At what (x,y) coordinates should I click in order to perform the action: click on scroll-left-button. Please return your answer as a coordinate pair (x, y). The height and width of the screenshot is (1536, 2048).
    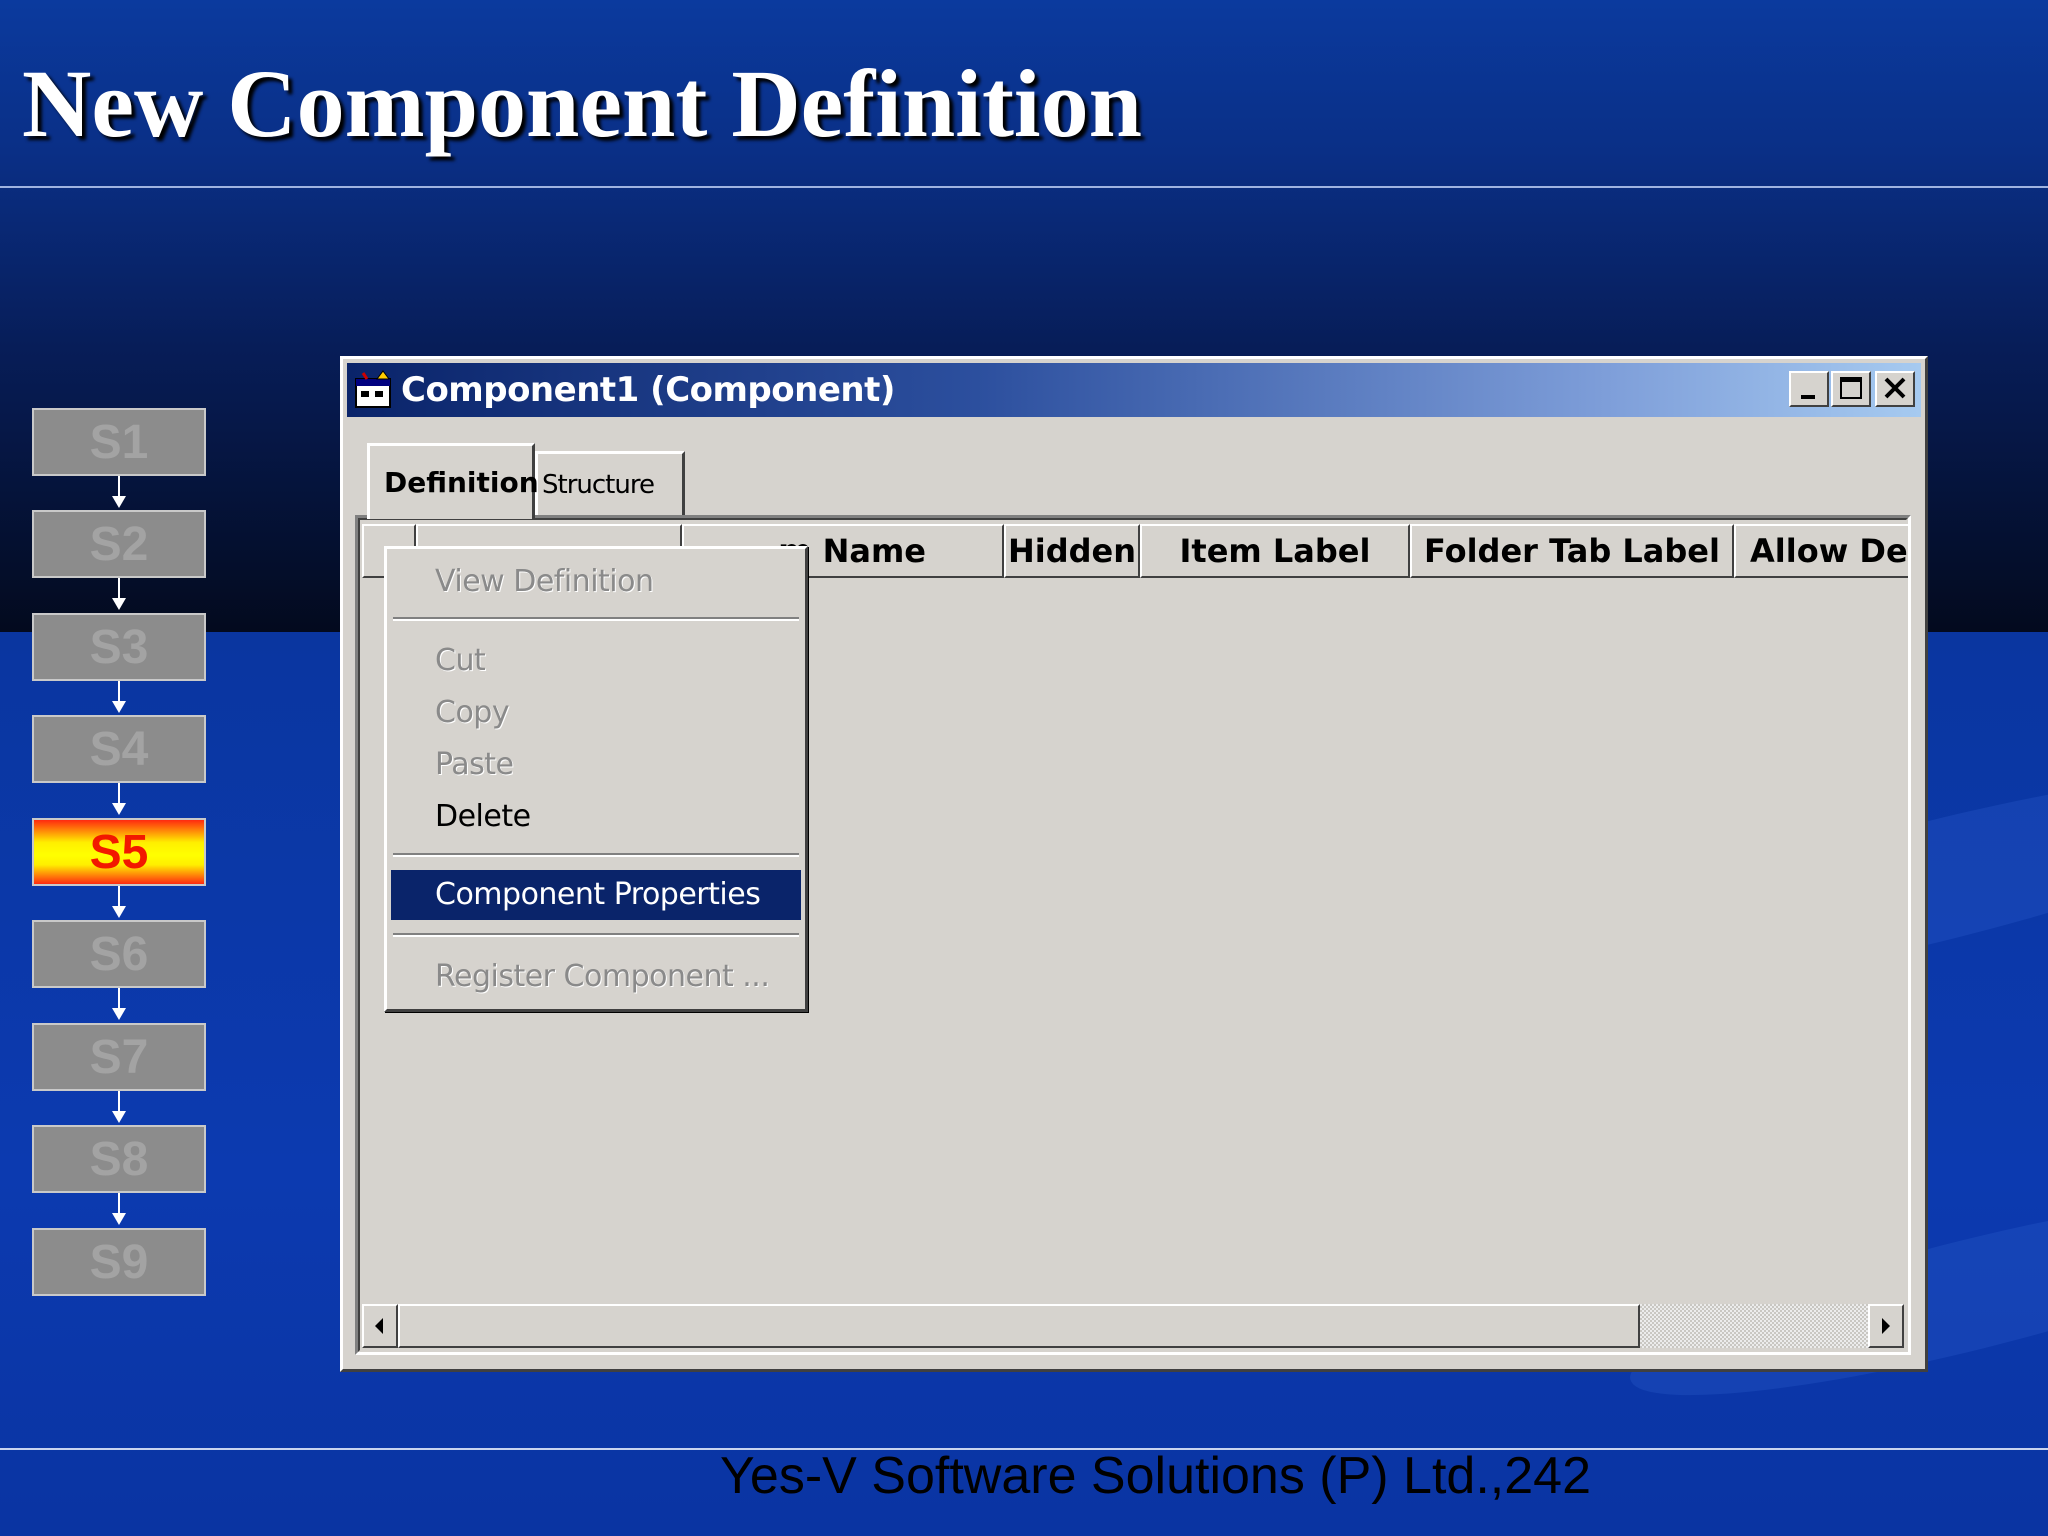
    Looking at the image, I should click on (380, 1326).